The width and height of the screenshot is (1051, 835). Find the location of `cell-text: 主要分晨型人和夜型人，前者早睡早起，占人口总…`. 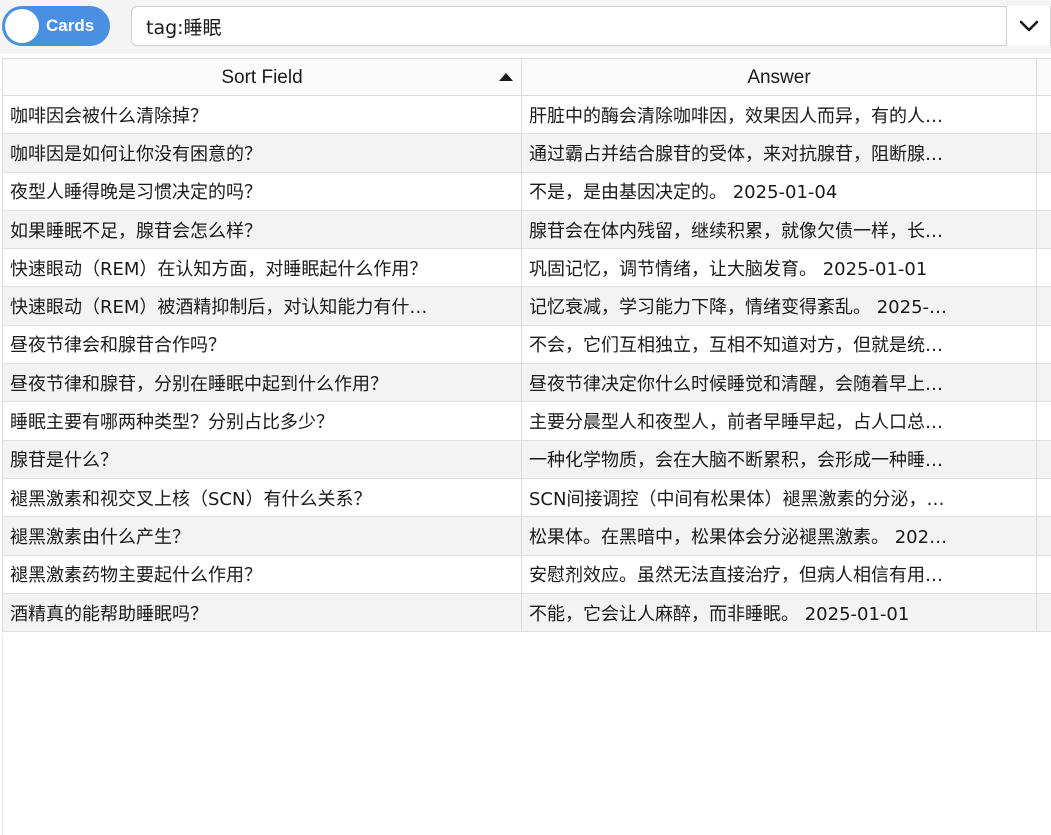

cell-text: 主要分晨型人和夜型人，前者早睡早起，占人口总… is located at coordinates (736, 423).